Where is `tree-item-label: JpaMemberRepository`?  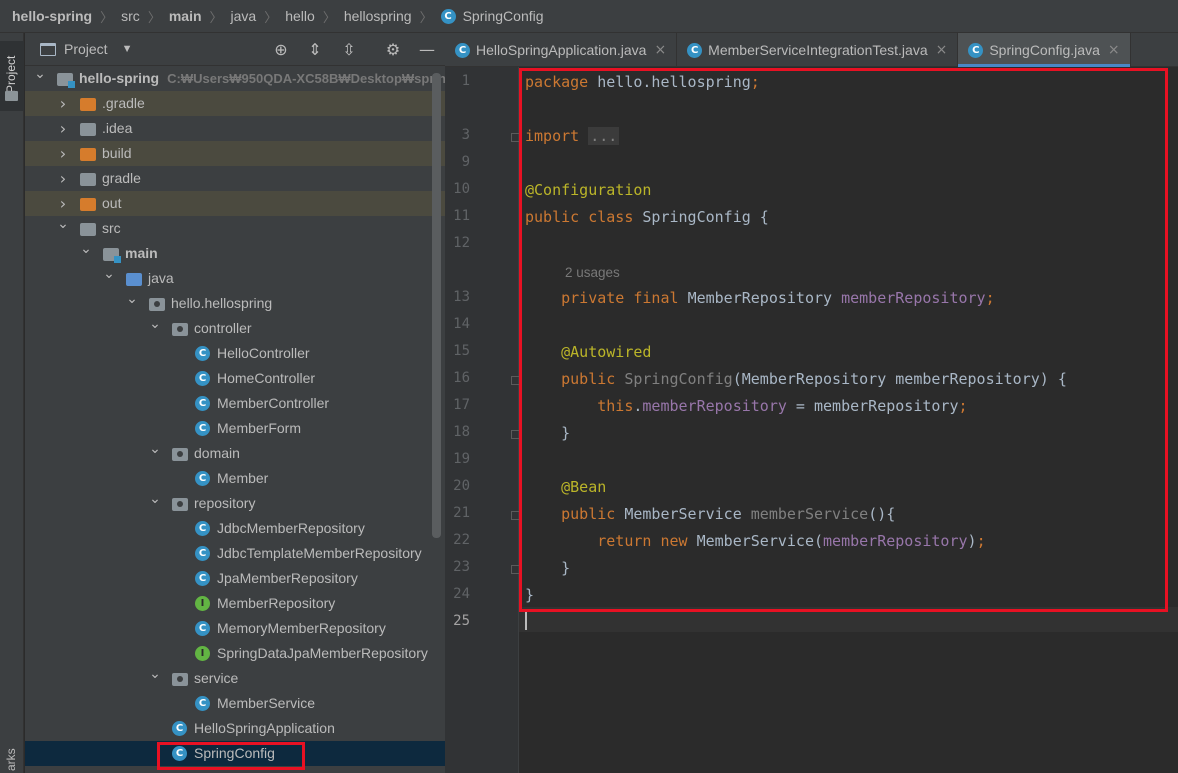
tree-item-label: JpaMemberRepository is located at coordinates (287, 578).